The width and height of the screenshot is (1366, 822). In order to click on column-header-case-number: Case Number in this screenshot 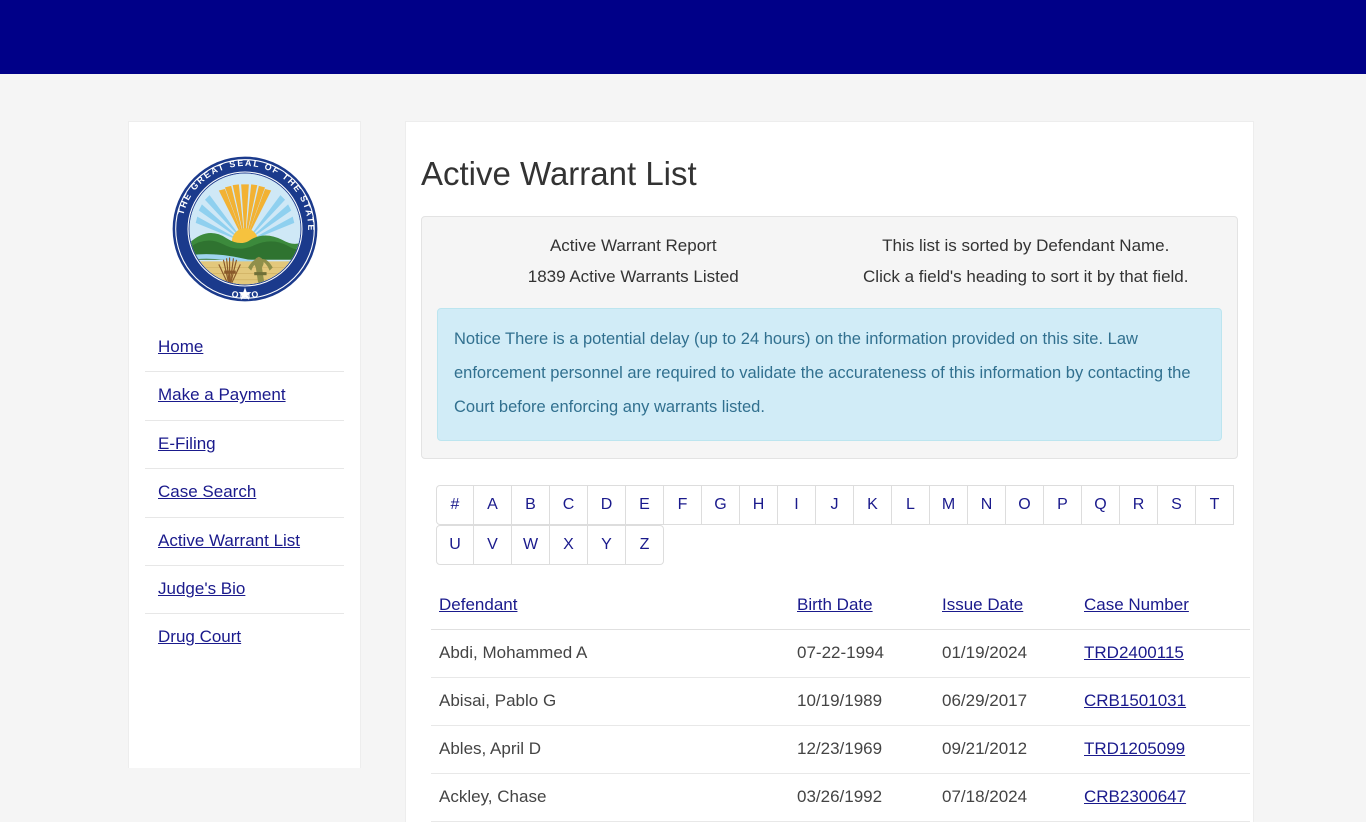, I will do `click(1163, 609)`.